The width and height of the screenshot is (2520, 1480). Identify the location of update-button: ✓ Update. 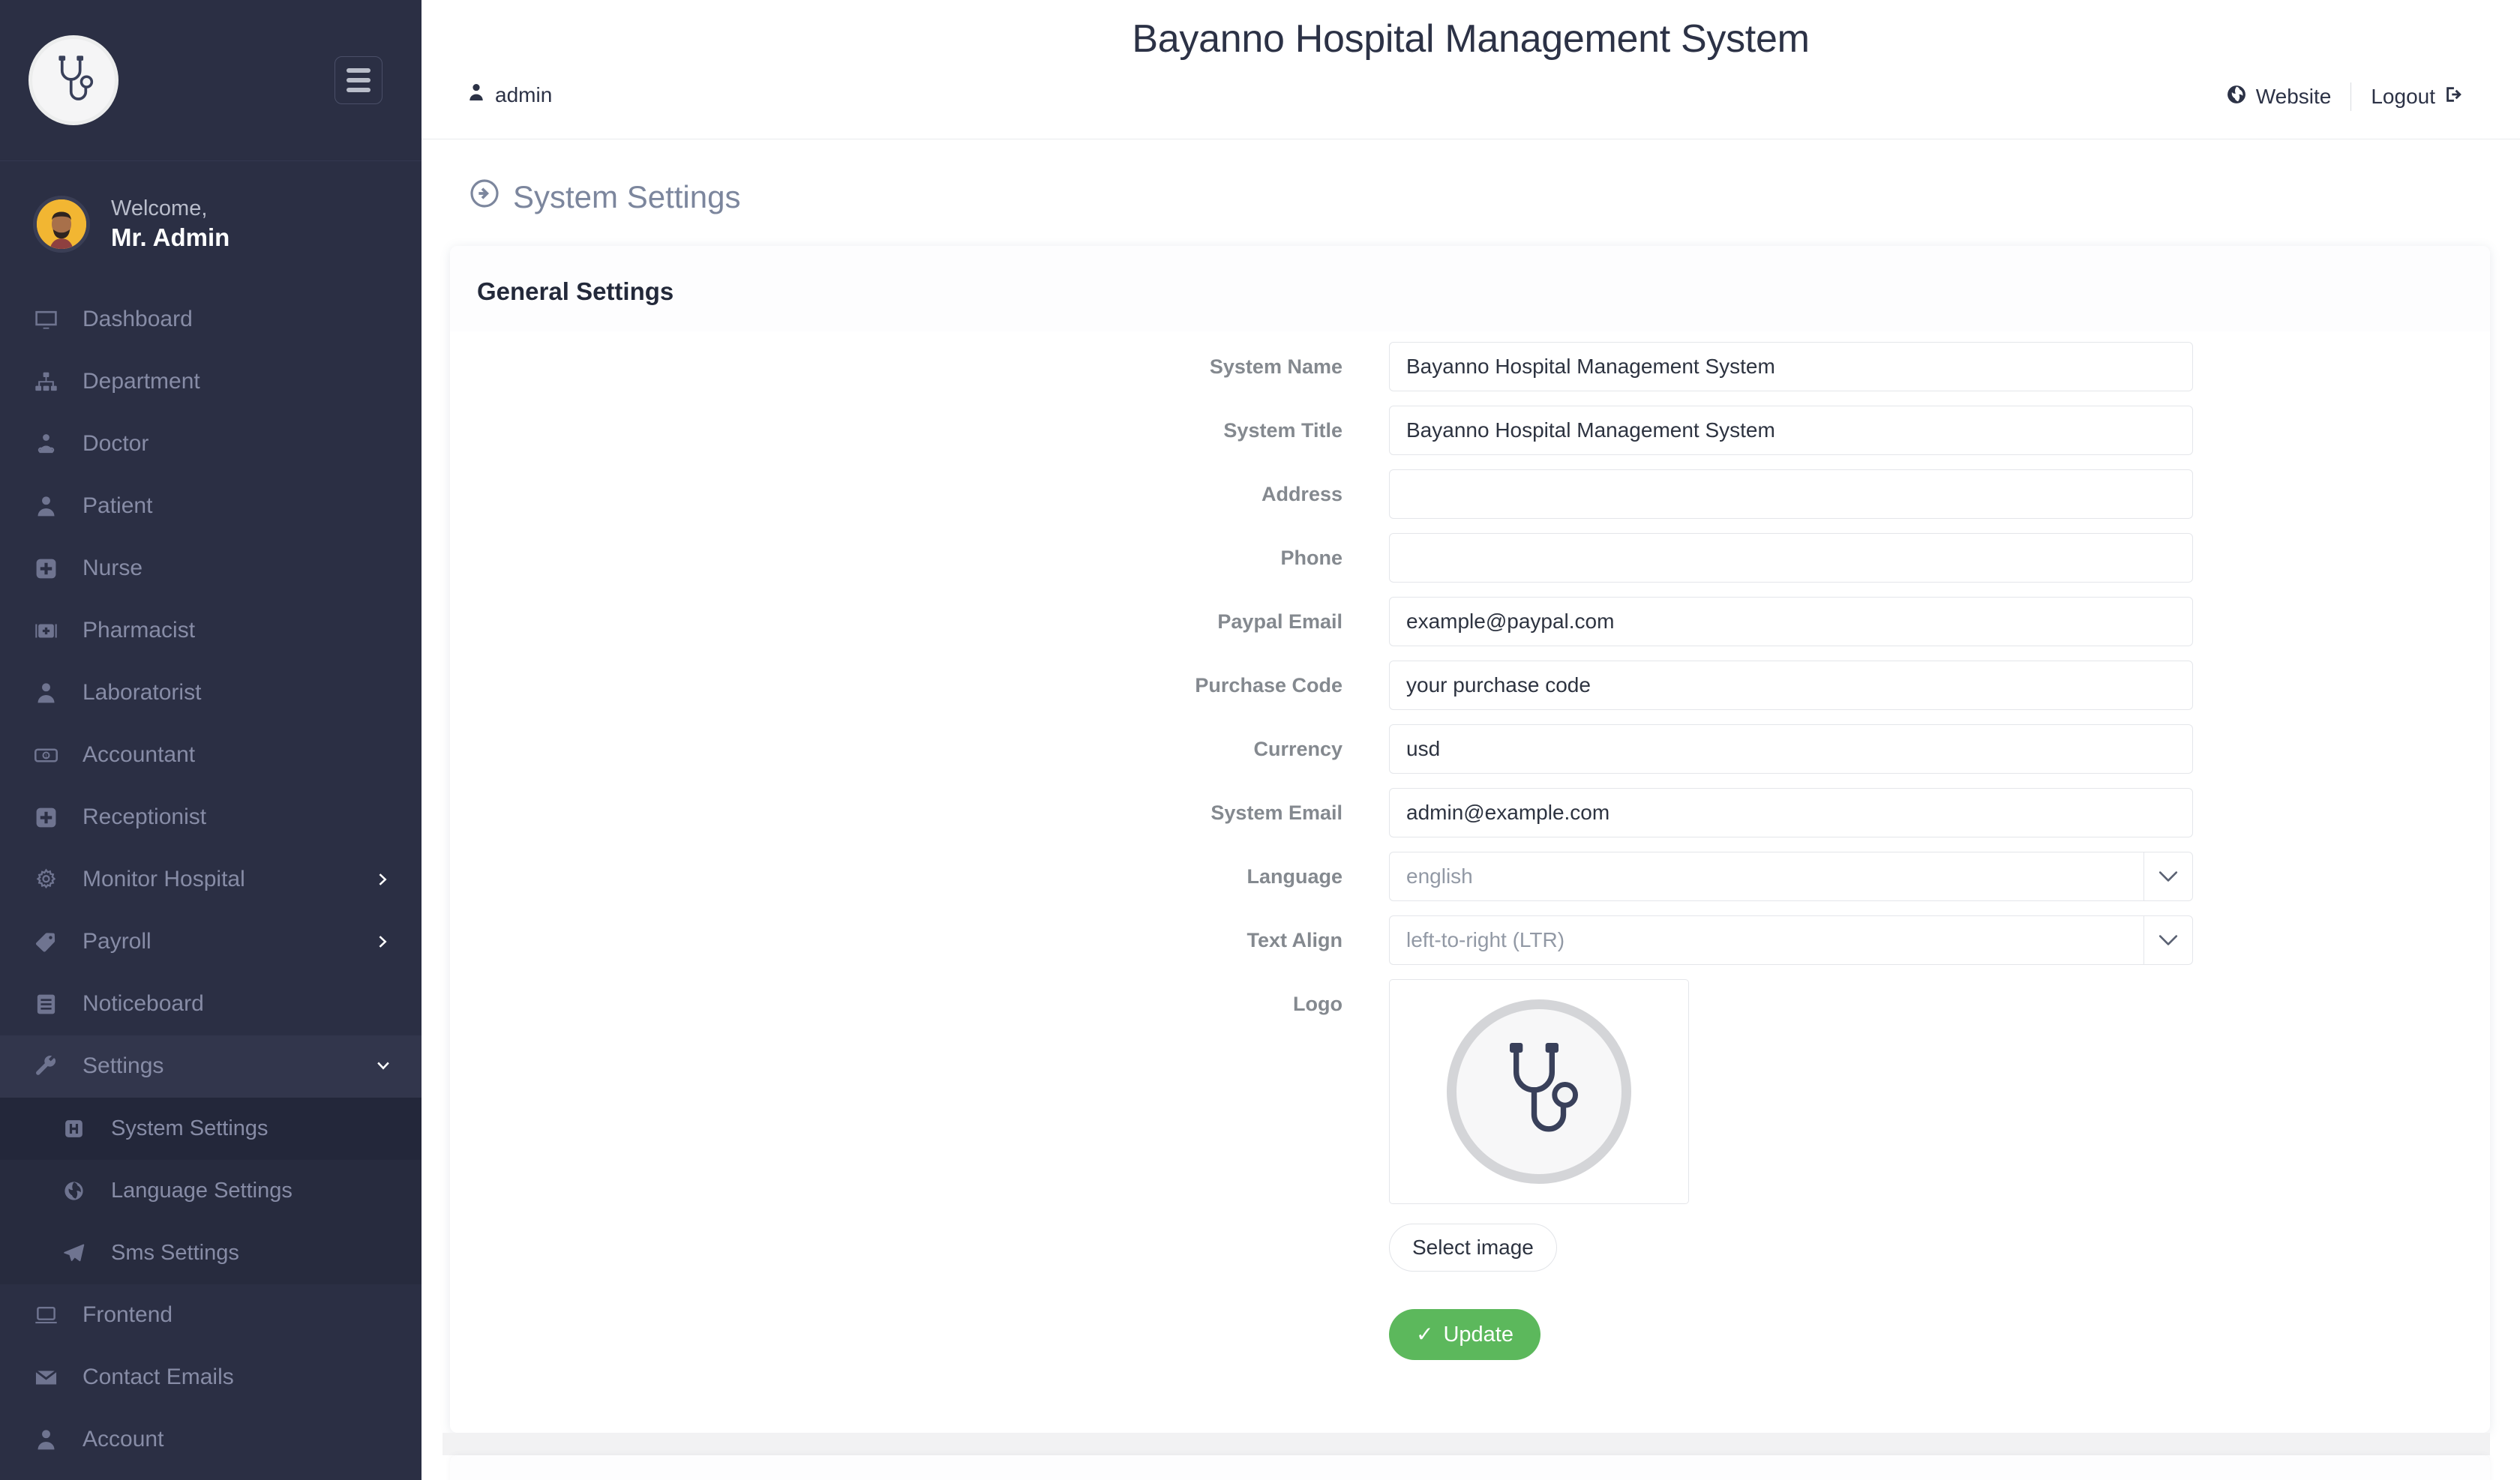
(1464, 1334).